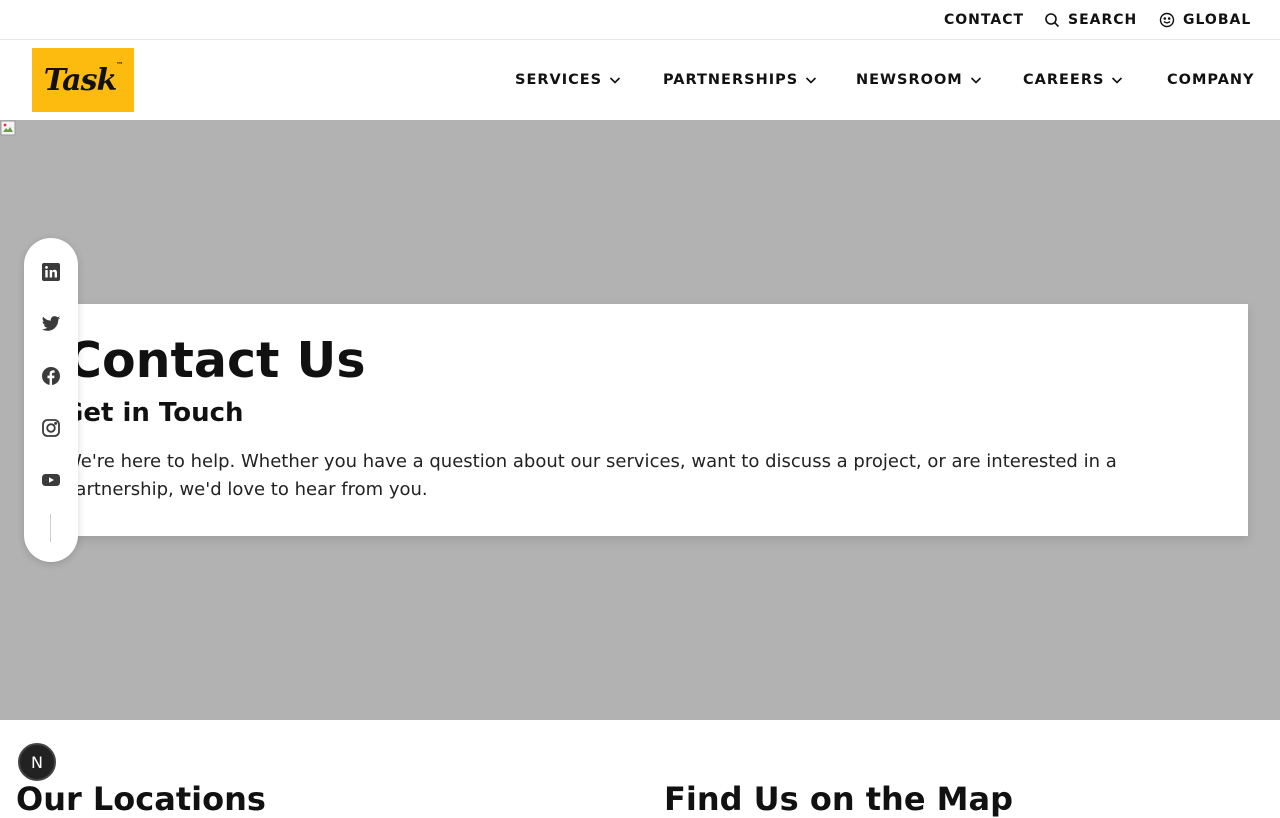 The width and height of the screenshot is (1280, 818). What do you see at coordinates (1167, 20) in the screenshot?
I see `smiley-icon` at bounding box center [1167, 20].